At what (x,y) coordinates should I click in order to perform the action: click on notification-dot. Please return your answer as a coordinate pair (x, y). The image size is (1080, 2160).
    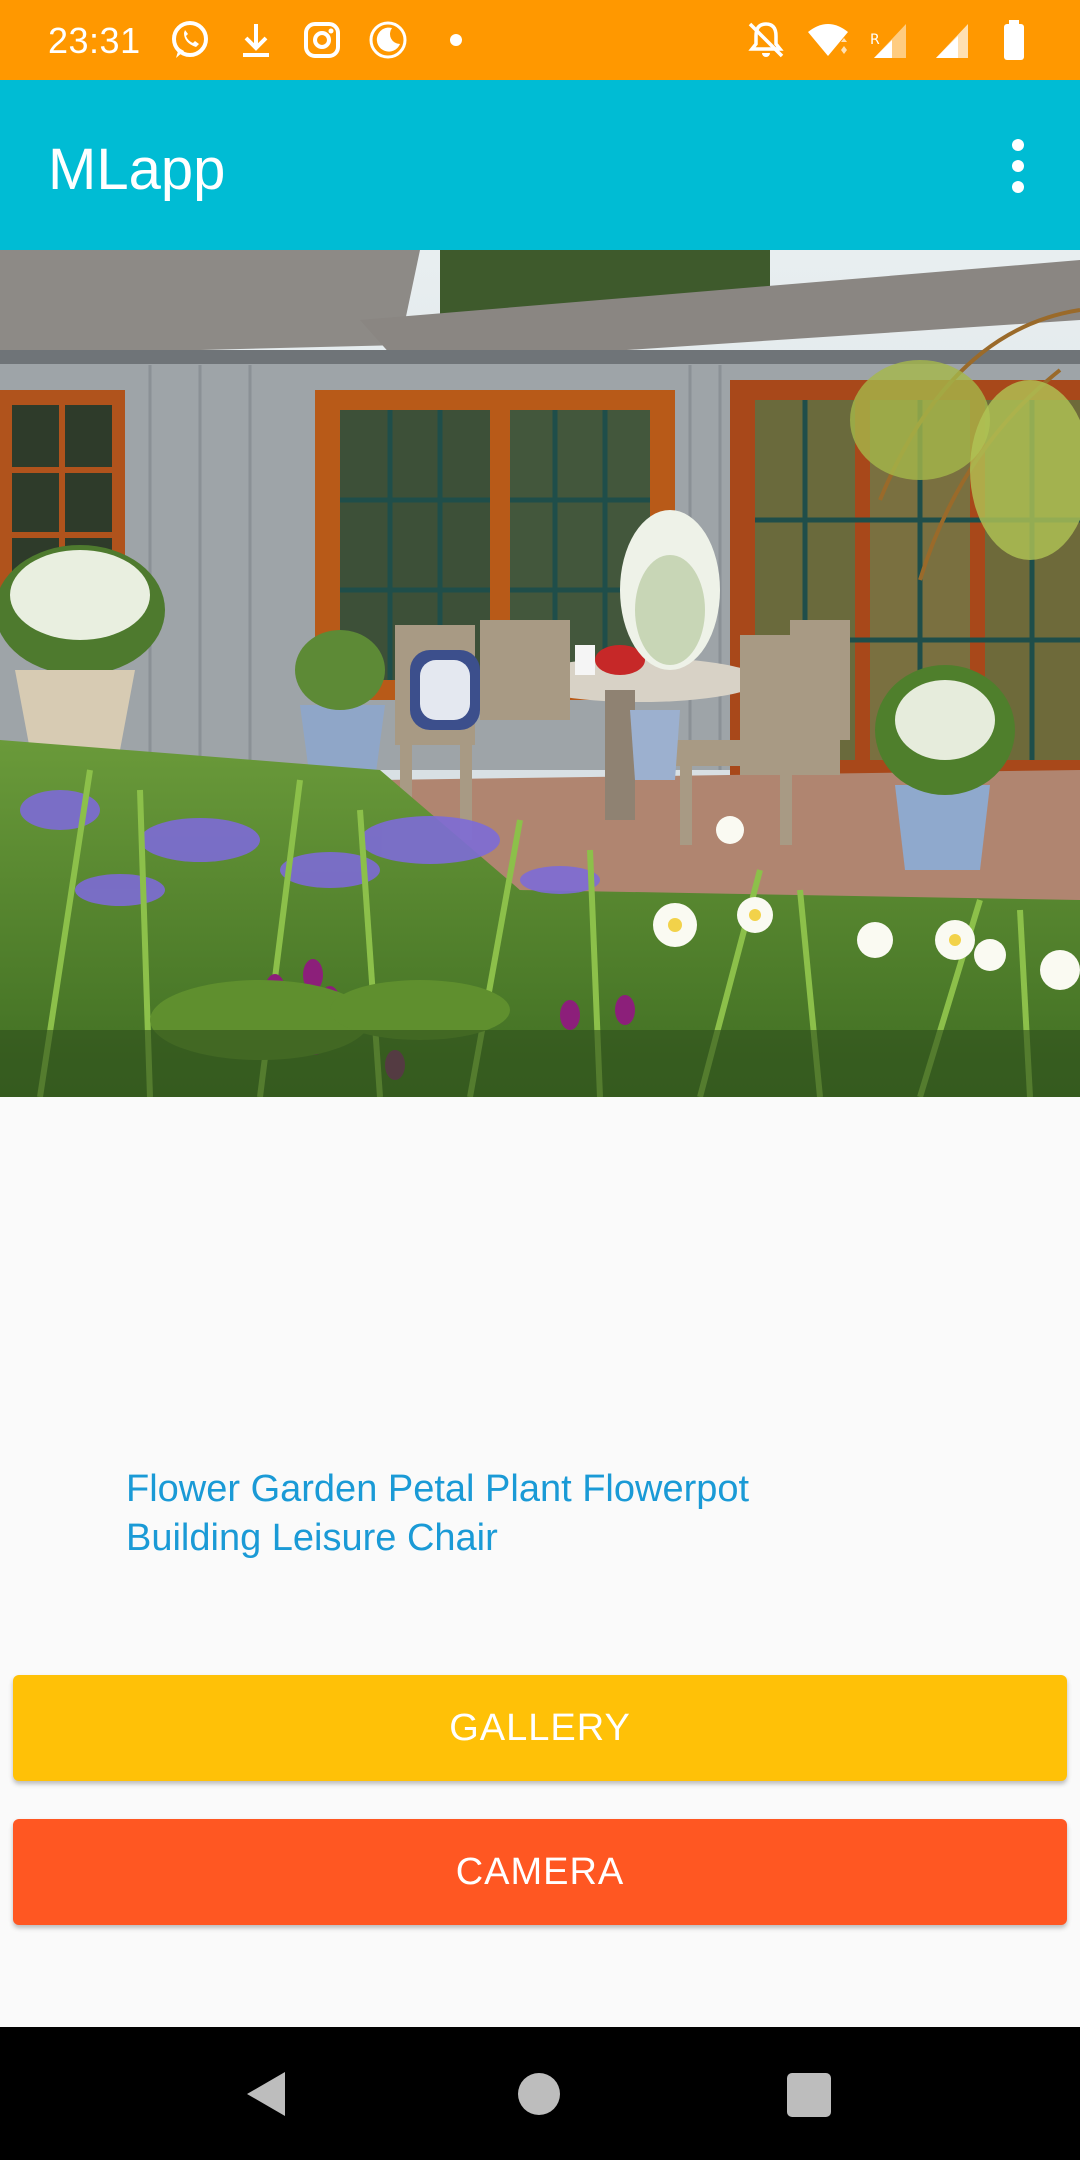
    Looking at the image, I should click on (456, 40).